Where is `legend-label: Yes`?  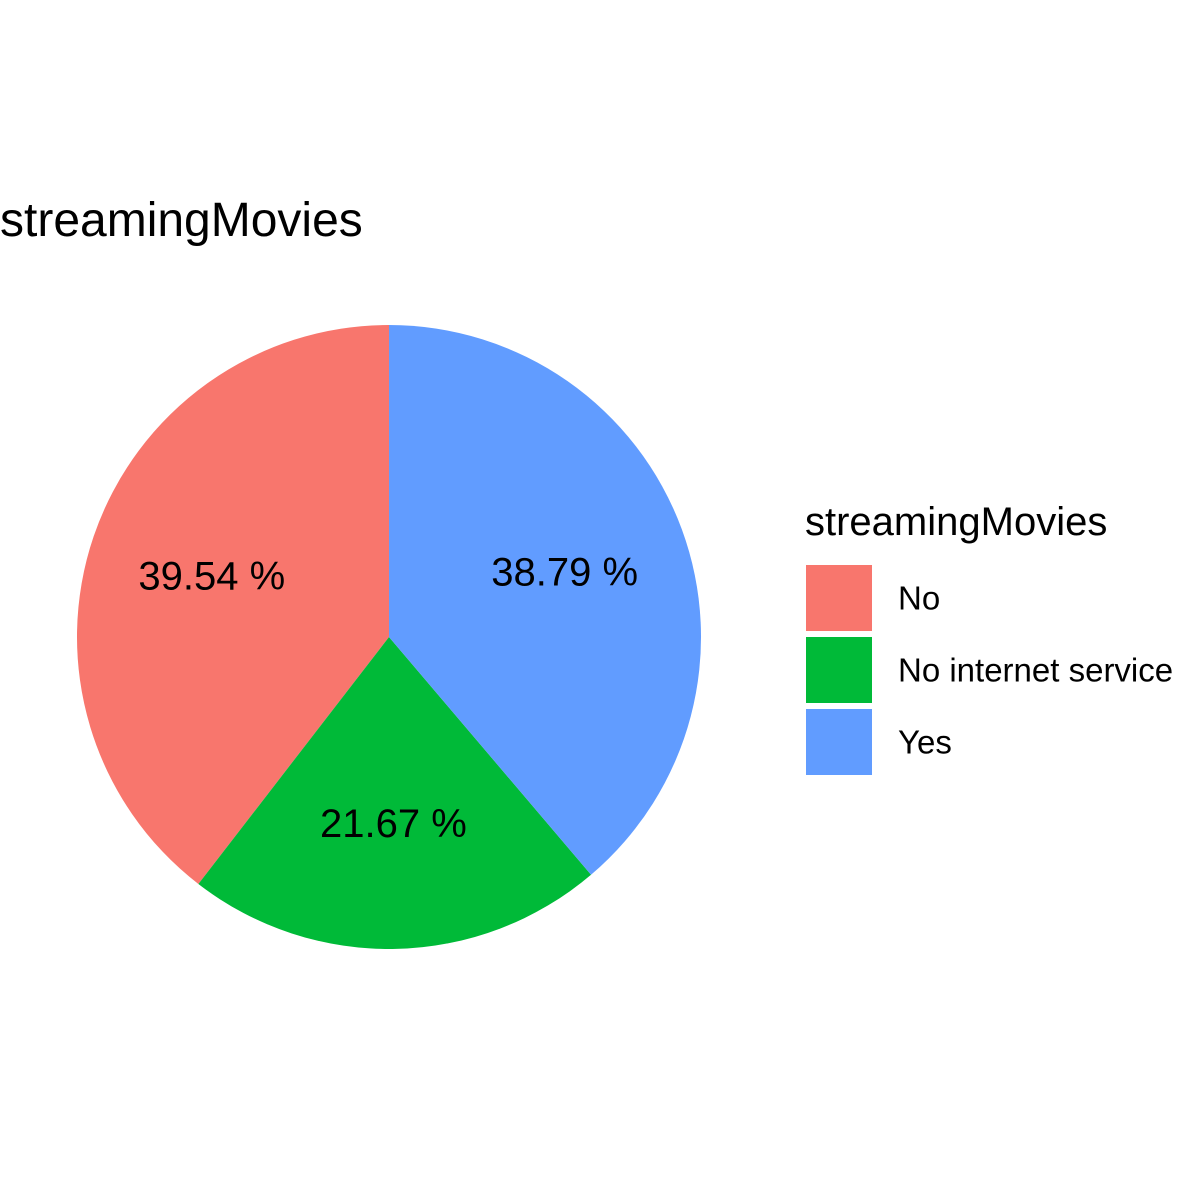
legend-label: Yes is located at coordinates (925, 742).